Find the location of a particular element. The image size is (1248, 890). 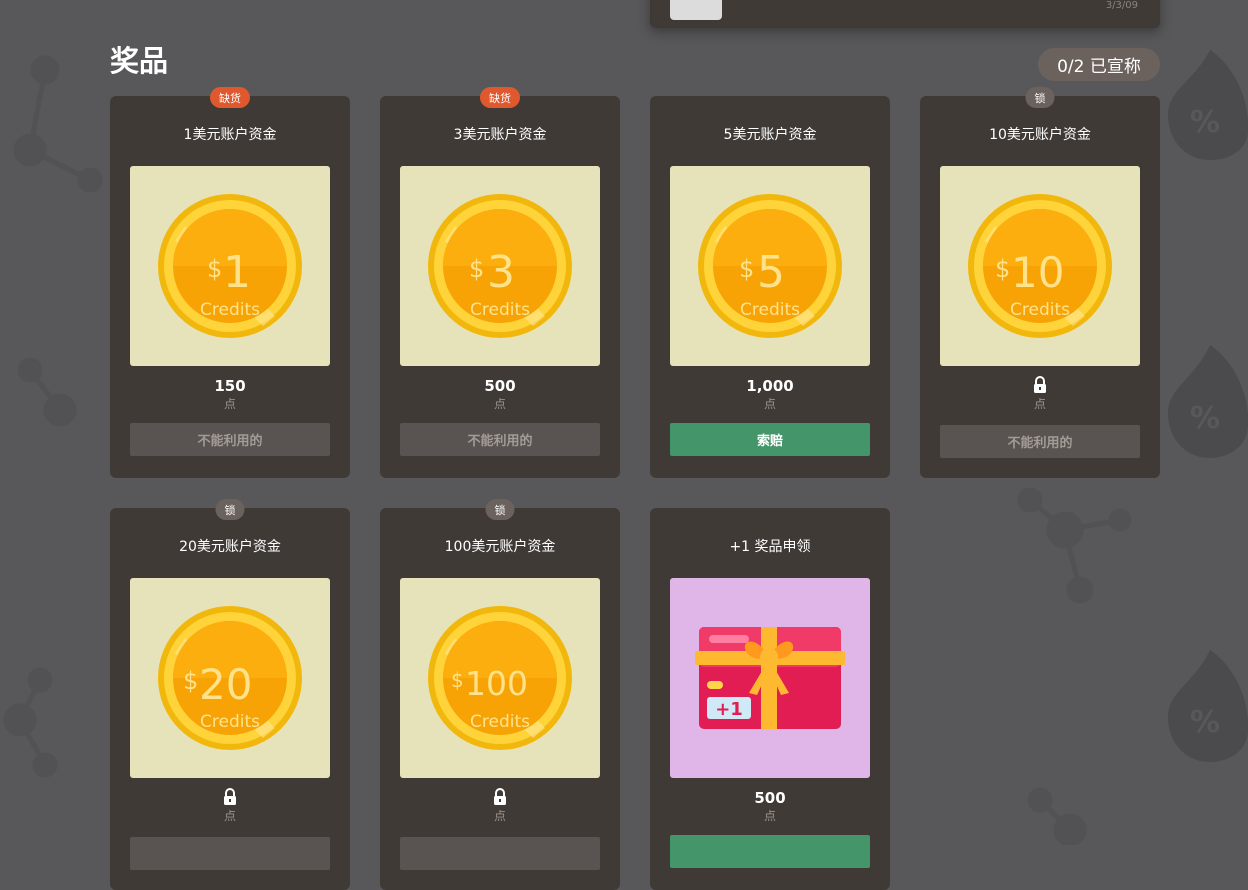

reward-card-1: 缺货 1美元账户资金 $ 1 Credits 150 点 不能利用的 is located at coordinates (230, 282).